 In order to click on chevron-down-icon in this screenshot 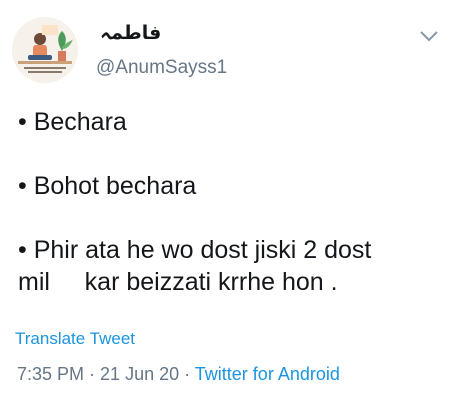, I will do `click(429, 36)`.